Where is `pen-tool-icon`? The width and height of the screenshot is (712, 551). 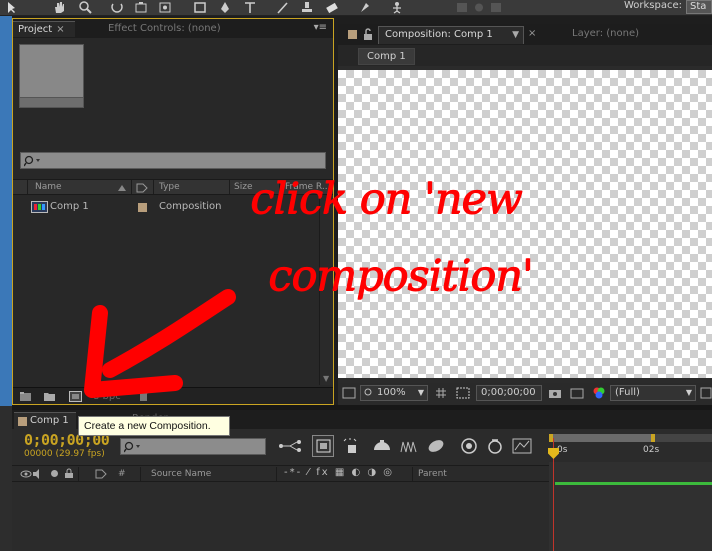 pen-tool-icon is located at coordinates (225, 7).